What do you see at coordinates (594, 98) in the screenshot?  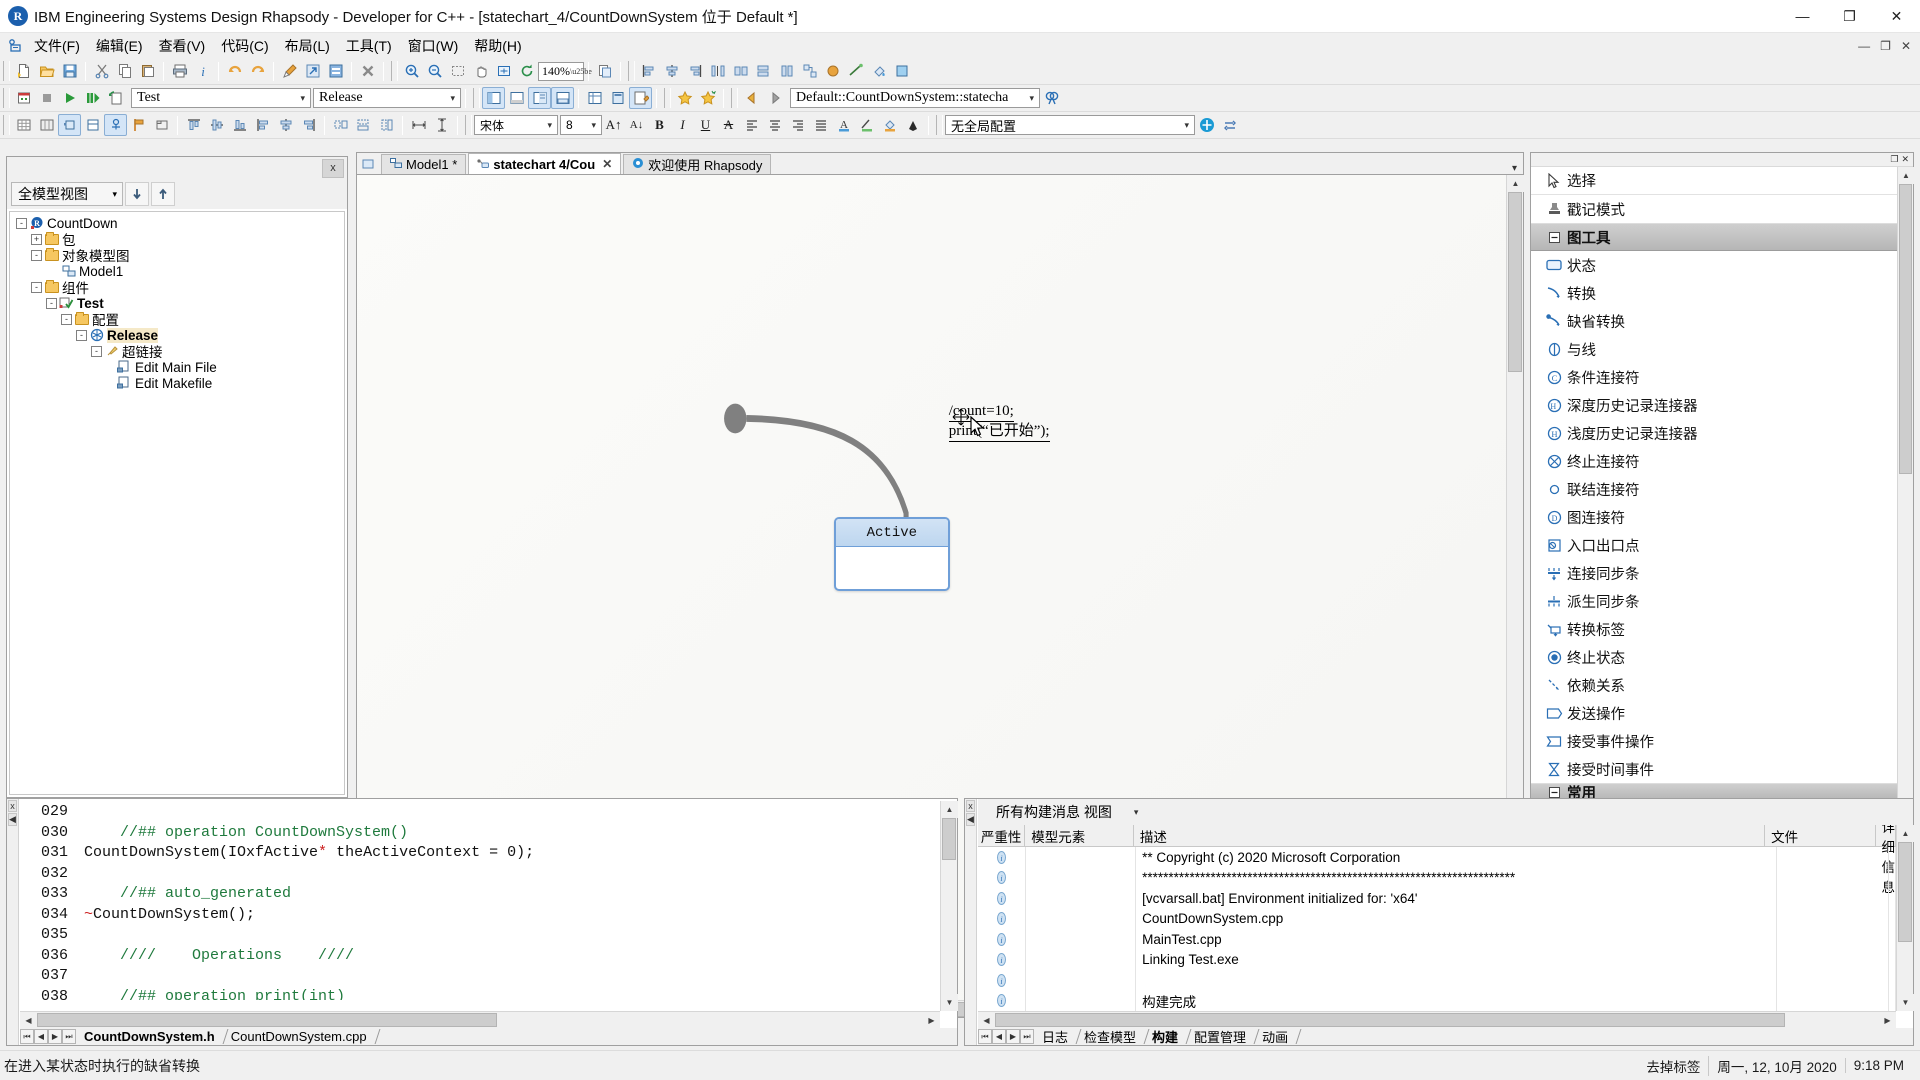 I see `table-view-icon` at bounding box center [594, 98].